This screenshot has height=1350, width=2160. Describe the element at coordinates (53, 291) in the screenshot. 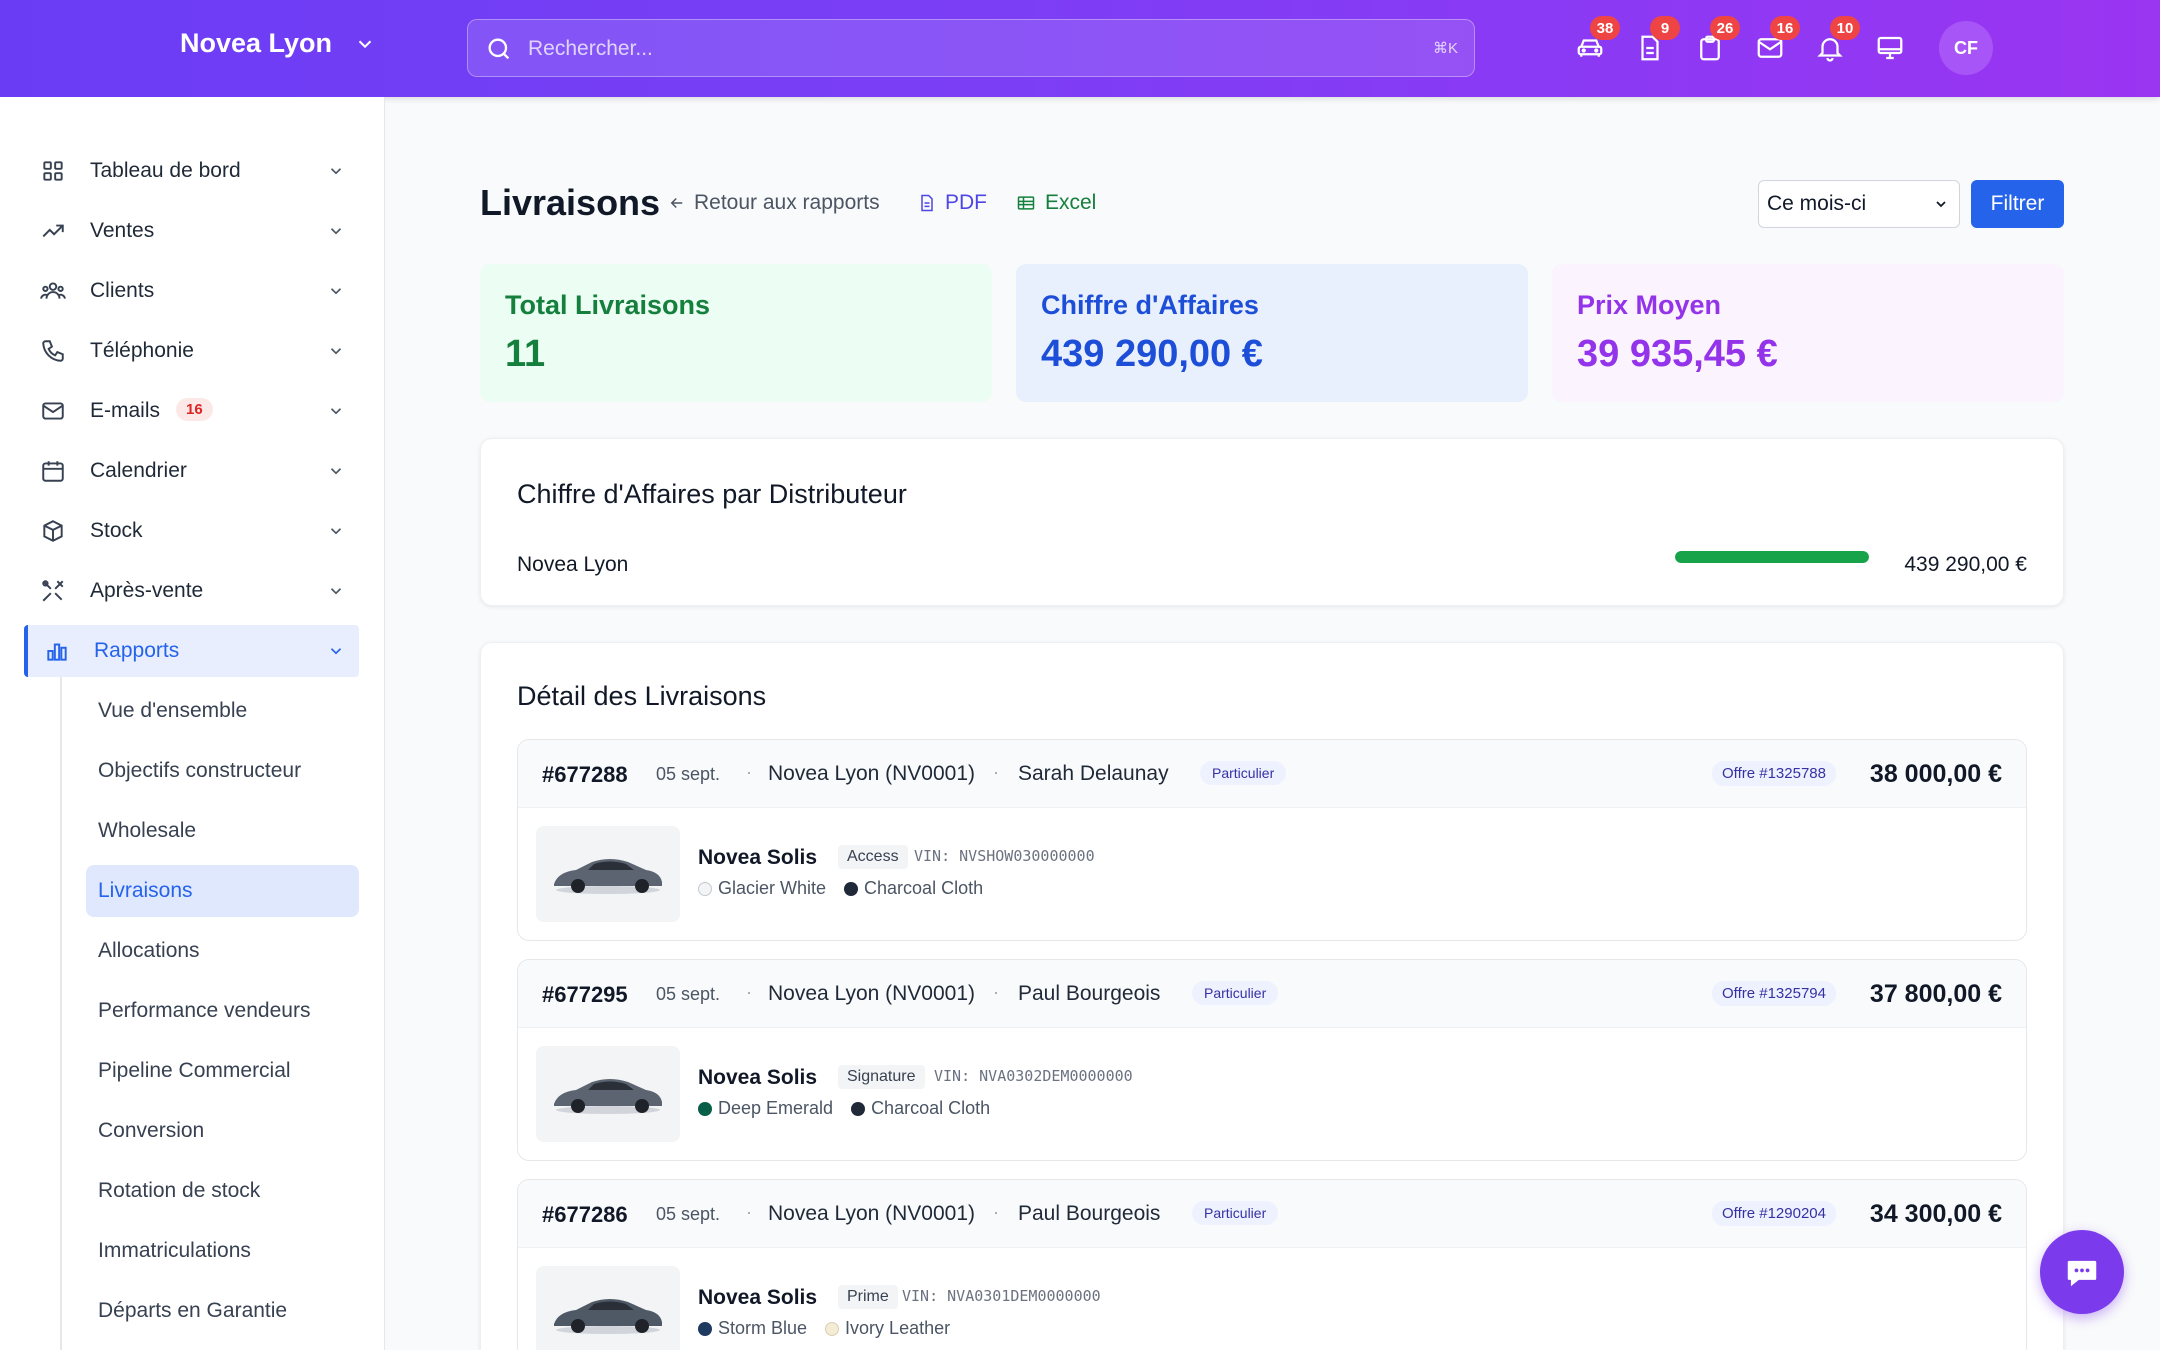

I see `users-icon` at that location.